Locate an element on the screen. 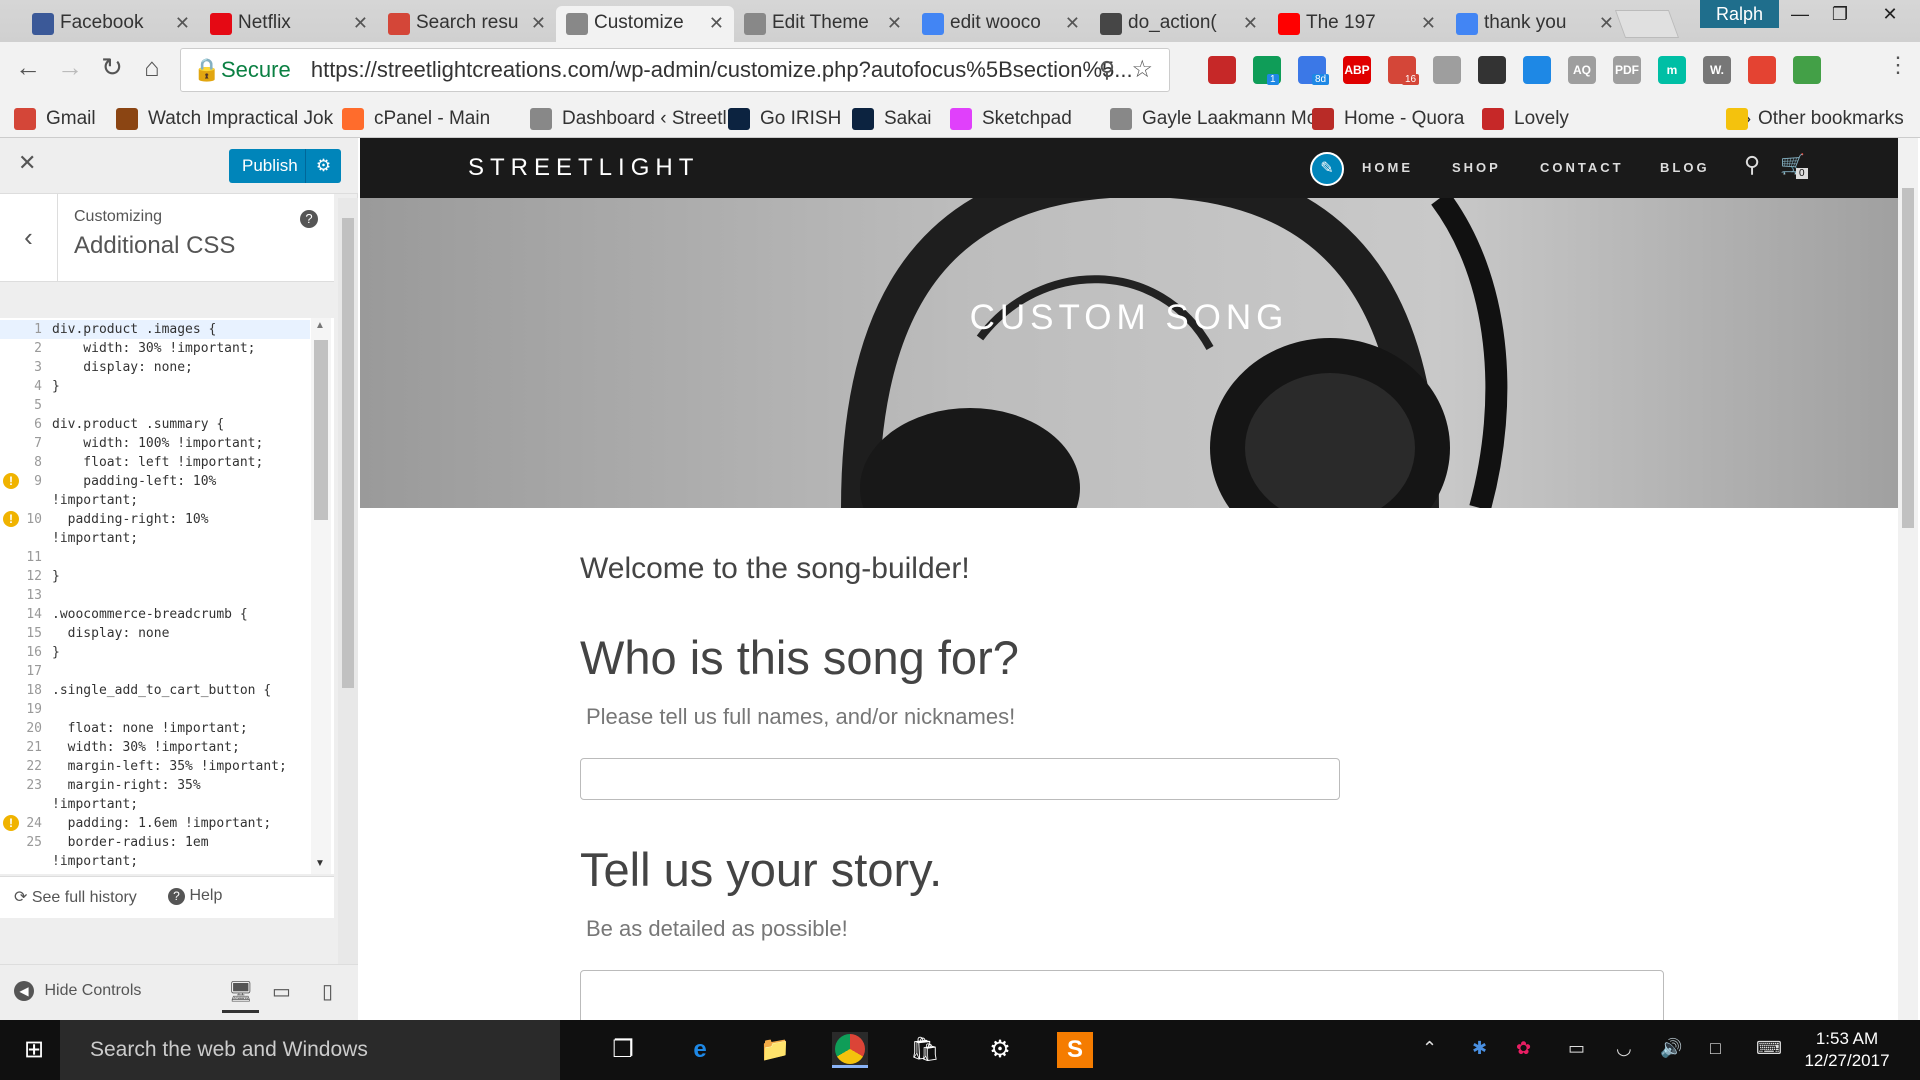 This screenshot has width=1920, height=1080. w-ext-icon: W. is located at coordinates (1717, 70).